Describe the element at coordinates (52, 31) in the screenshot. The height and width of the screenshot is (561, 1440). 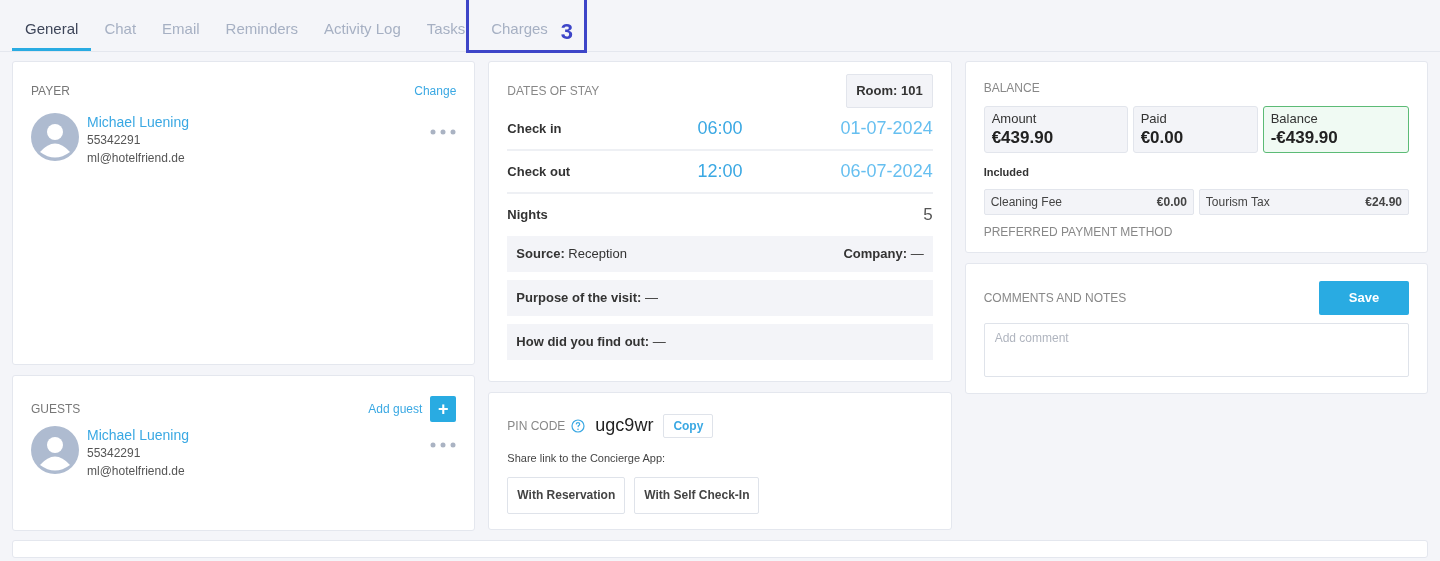
I see `tab: General` at that location.